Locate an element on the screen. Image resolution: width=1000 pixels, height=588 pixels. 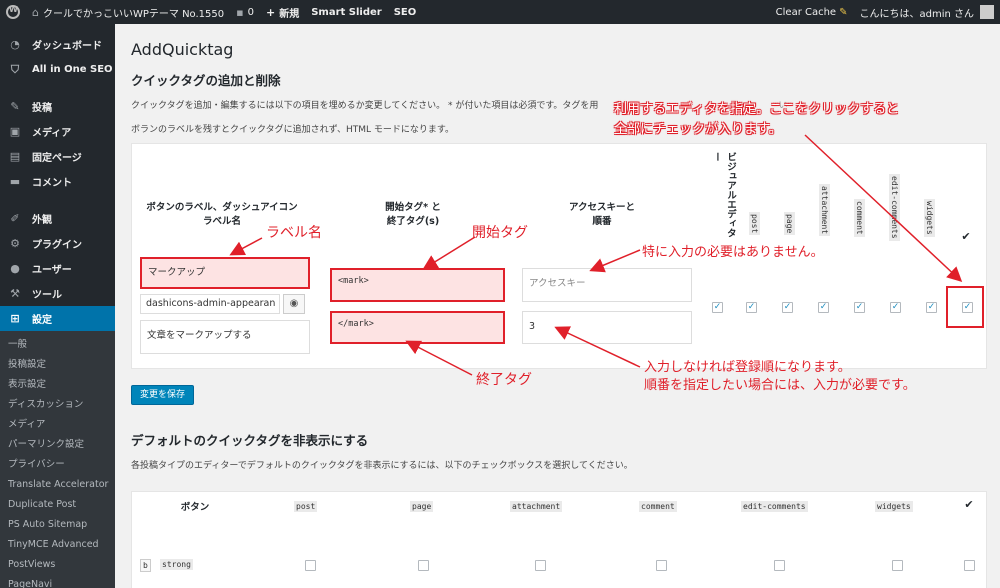
annotation-editor-line1: 利用するエディタを指定。ここをクリックすると is located at coordinates (757, 109).